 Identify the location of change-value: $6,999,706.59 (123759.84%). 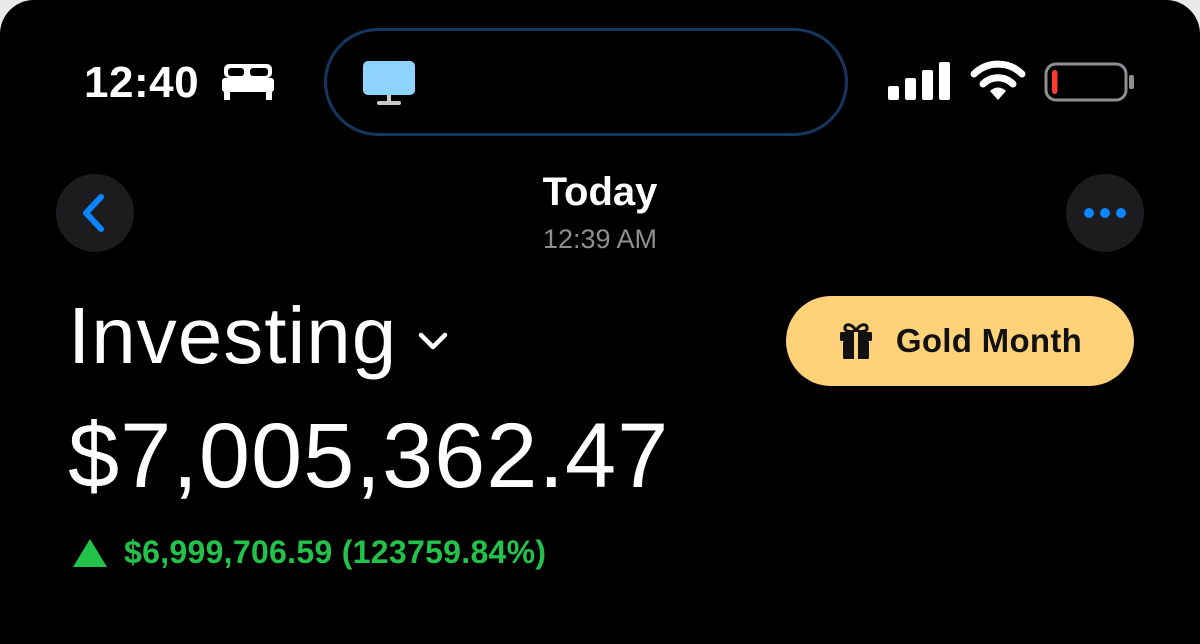
(335, 552).